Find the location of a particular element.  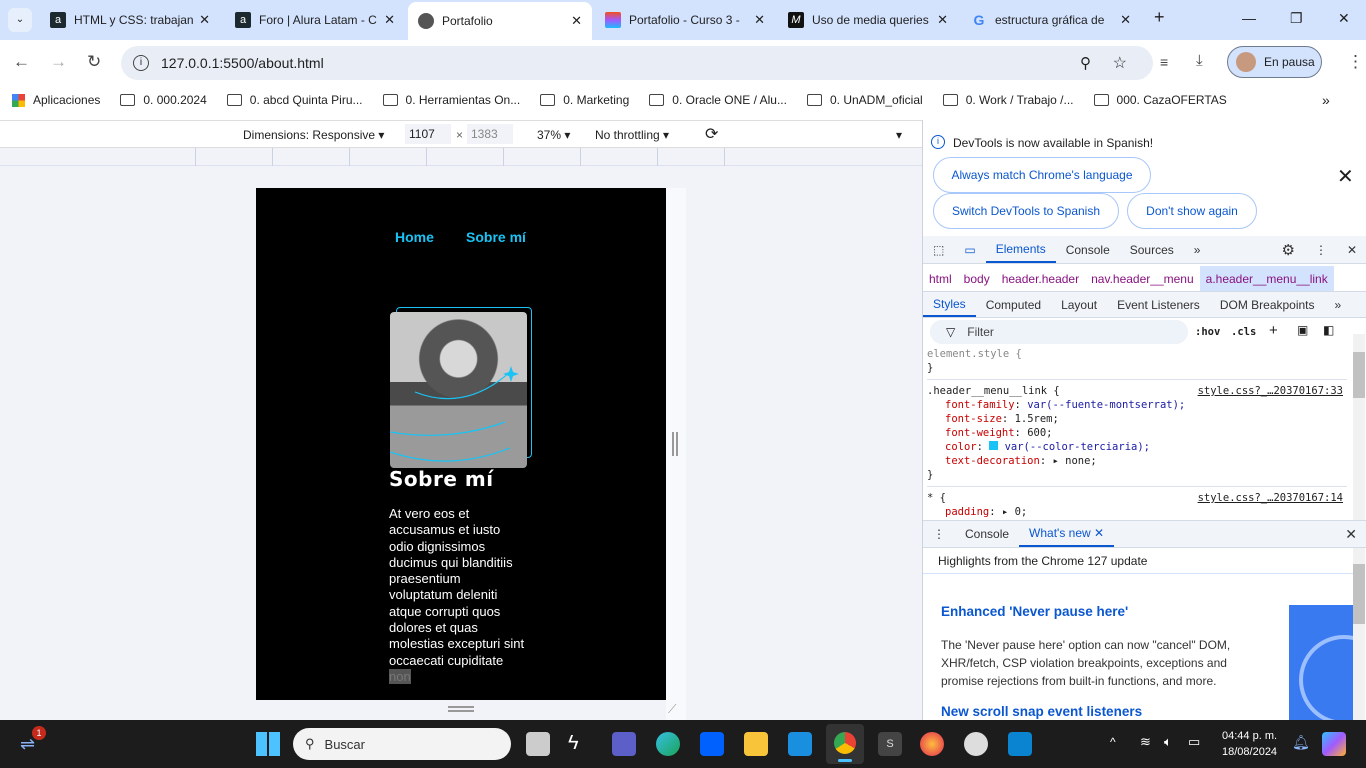

device-toggle-icon: ▭ is located at coordinates (969, 249).